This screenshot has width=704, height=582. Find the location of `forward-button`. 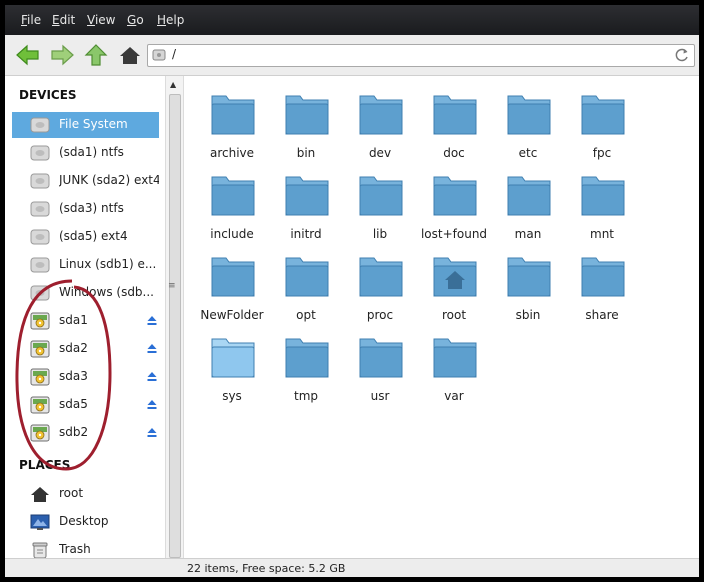

forward-button is located at coordinates (62, 55).